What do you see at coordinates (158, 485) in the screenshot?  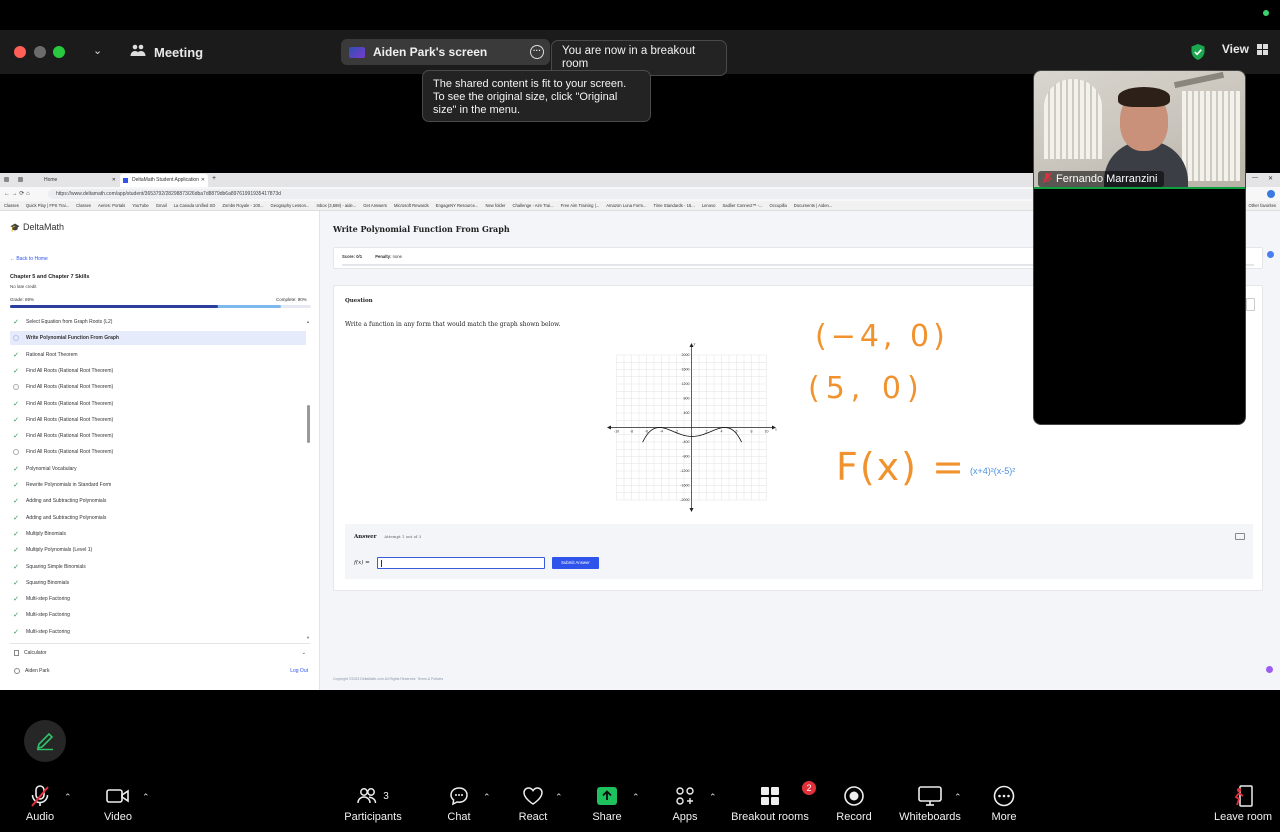 I see `skill-list-item: ✓ Rewrite Polynomials in Standard Form` at bounding box center [158, 485].